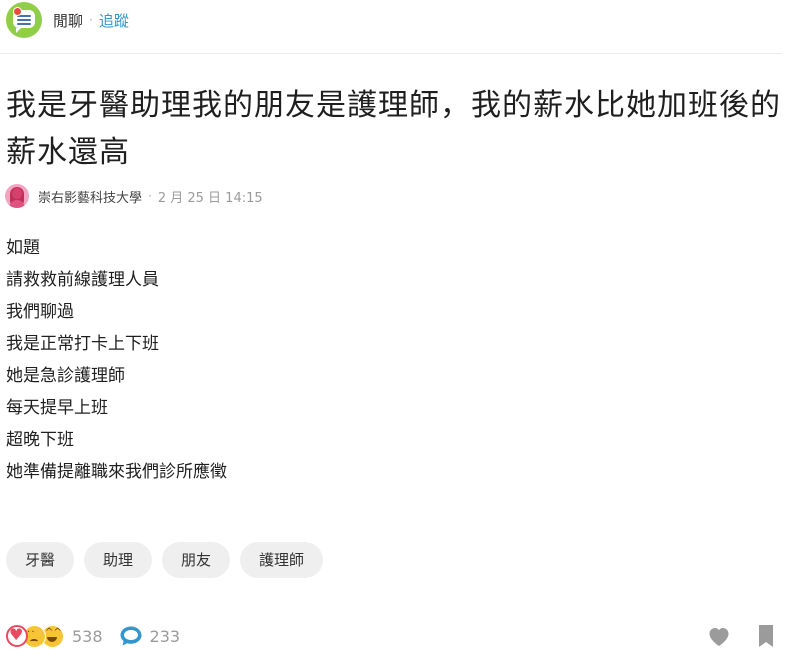  Describe the element at coordinates (17, 196) in the screenshot. I see `avatar` at that location.